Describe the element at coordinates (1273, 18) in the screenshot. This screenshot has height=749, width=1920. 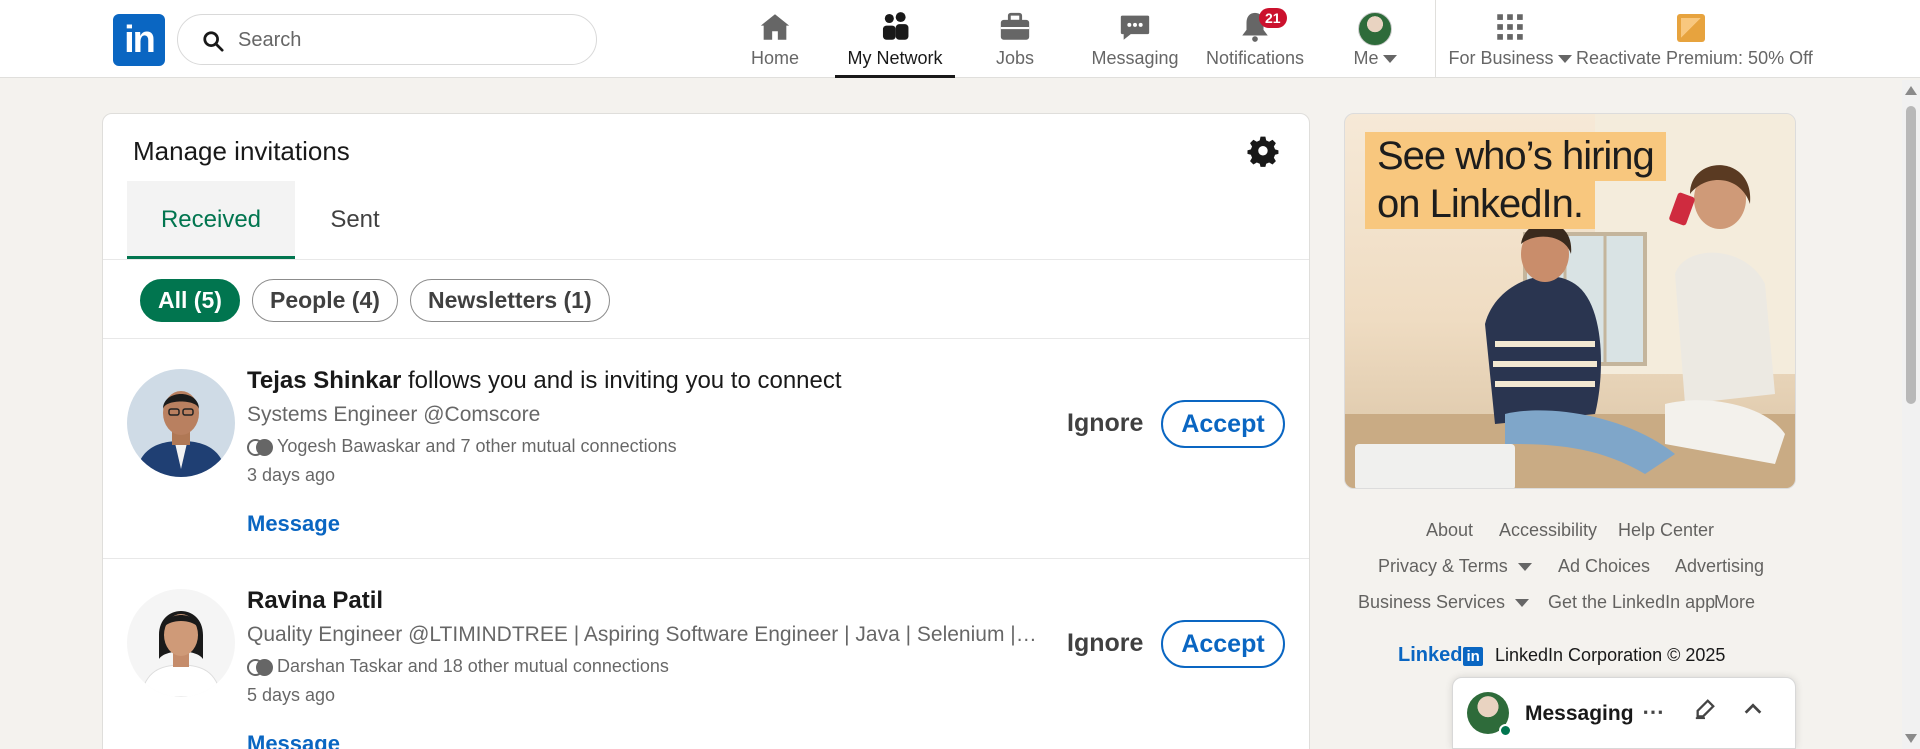
I see `notification-badge: 21` at that location.